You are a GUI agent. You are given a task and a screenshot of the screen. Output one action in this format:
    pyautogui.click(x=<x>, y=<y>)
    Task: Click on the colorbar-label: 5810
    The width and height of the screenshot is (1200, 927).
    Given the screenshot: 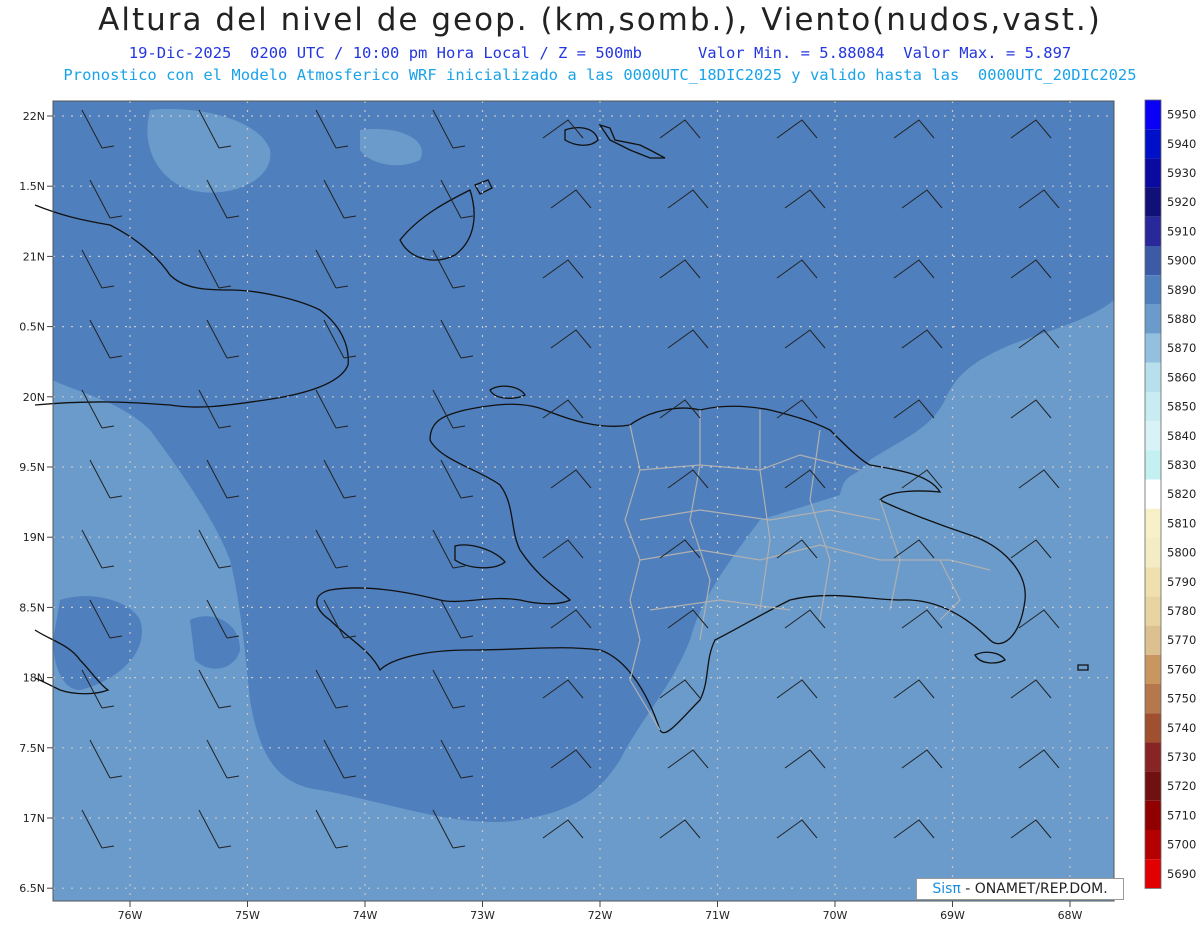 What is the action you would take?
    pyautogui.click(x=1181, y=523)
    